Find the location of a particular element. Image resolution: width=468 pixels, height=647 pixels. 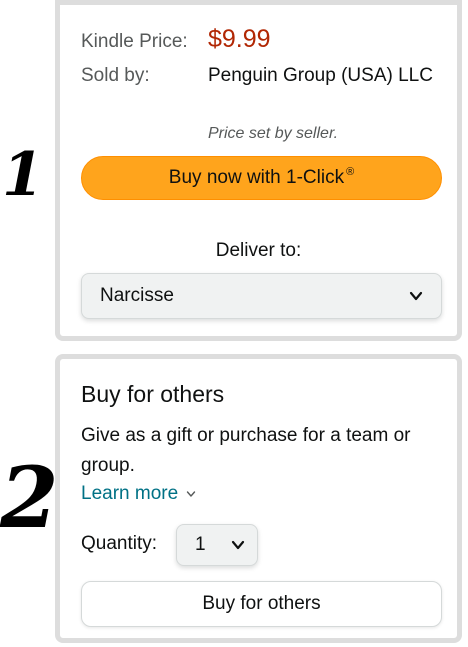

quantity-select: 1 is located at coordinates (217, 545).